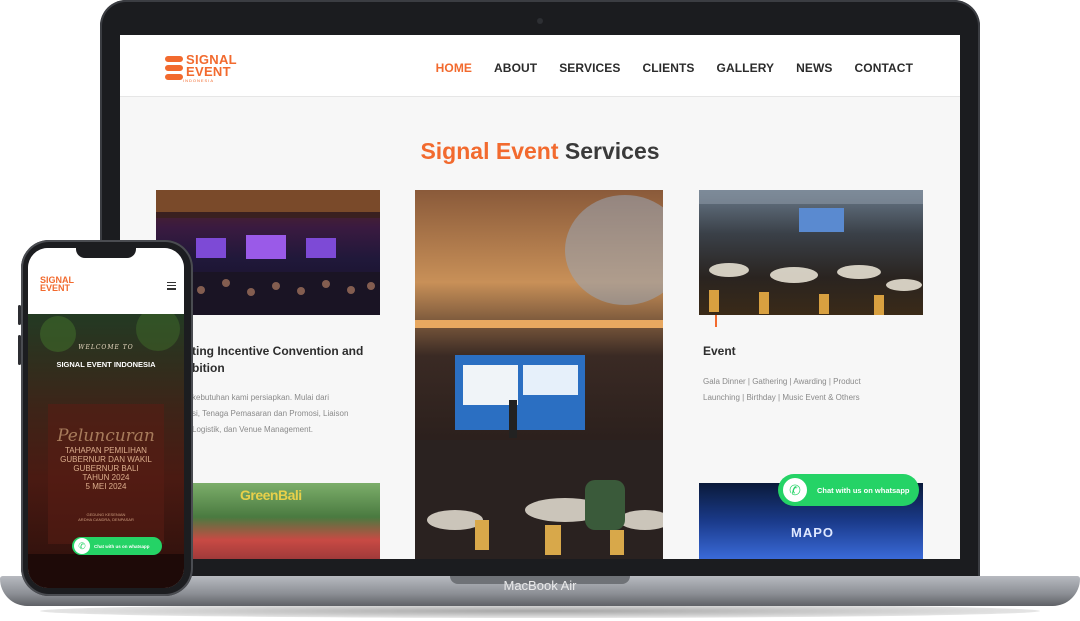 This screenshot has width=1080, height=621. What do you see at coordinates (55, 288) in the screenshot?
I see `mobile-logo-line2: EVENT` at bounding box center [55, 288].